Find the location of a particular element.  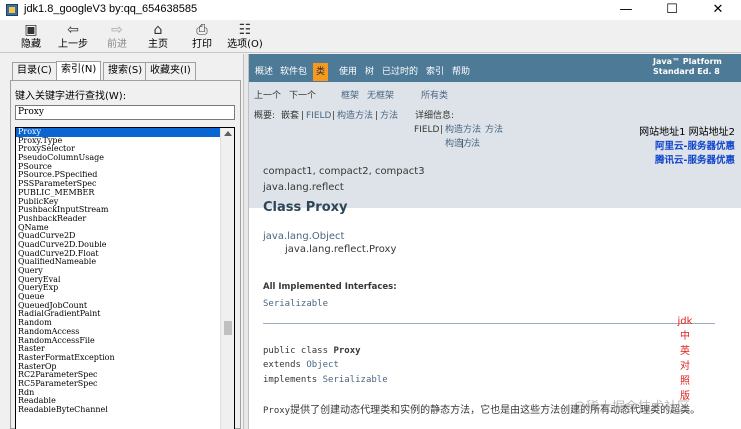

detail-constructor-wrap: 构造方 is located at coordinates (458, 144).